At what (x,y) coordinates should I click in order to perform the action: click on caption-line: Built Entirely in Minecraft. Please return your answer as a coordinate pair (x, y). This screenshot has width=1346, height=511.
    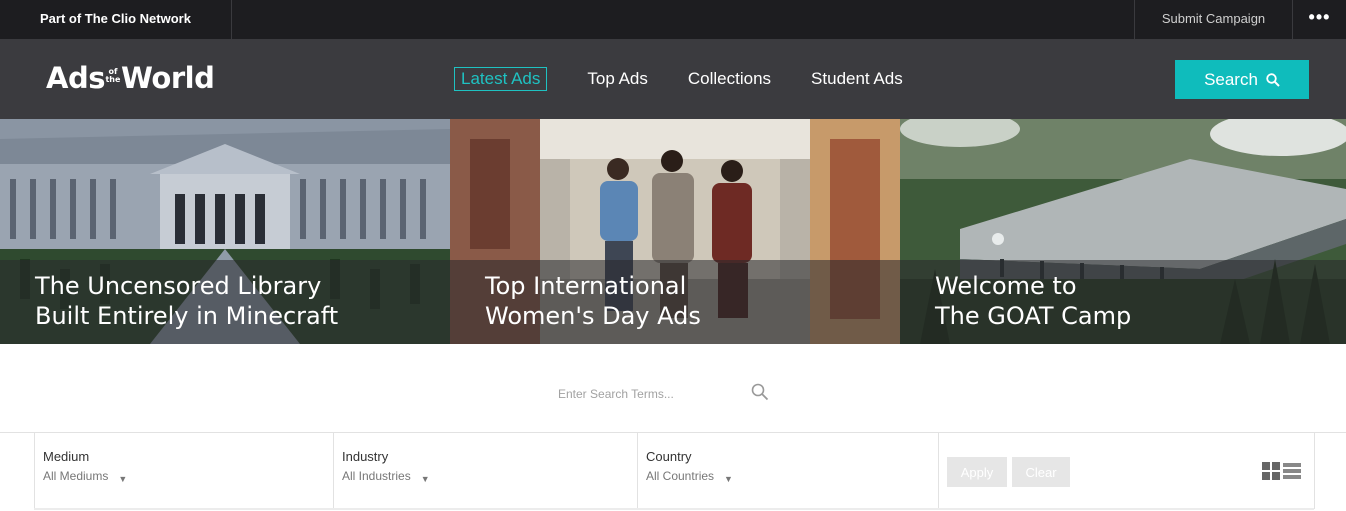
    Looking at the image, I should click on (187, 316).